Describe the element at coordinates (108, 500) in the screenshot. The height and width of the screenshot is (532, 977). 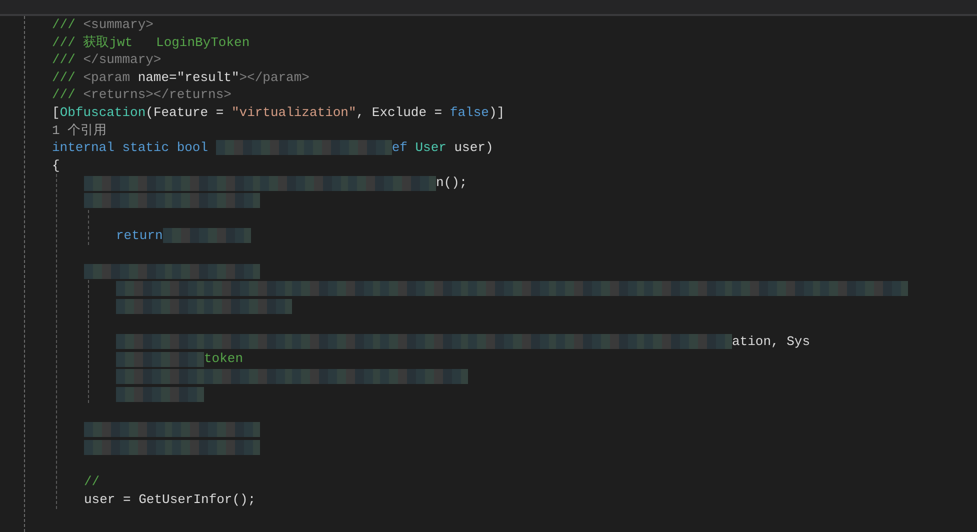
I see `code-text: user =` at that location.